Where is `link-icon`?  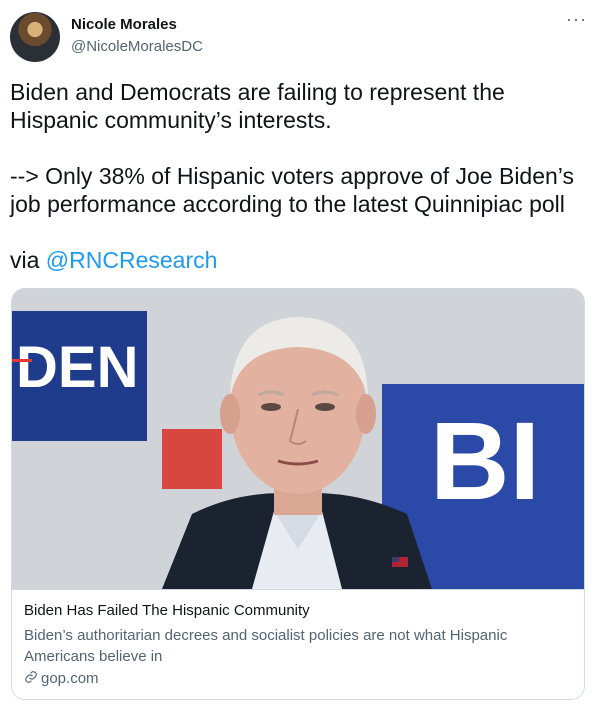
link-icon is located at coordinates (31, 679).